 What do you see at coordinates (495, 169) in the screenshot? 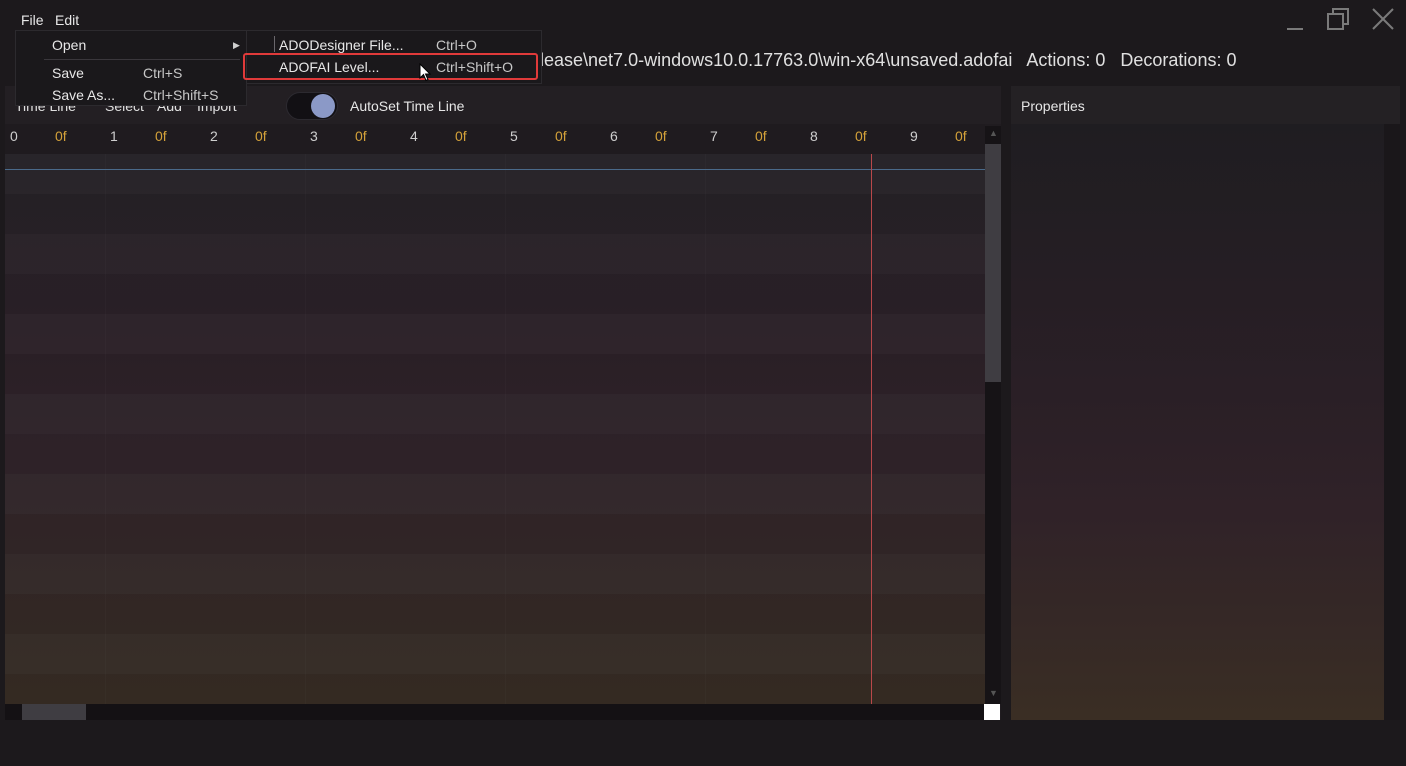
I see `timeline-start-line` at bounding box center [495, 169].